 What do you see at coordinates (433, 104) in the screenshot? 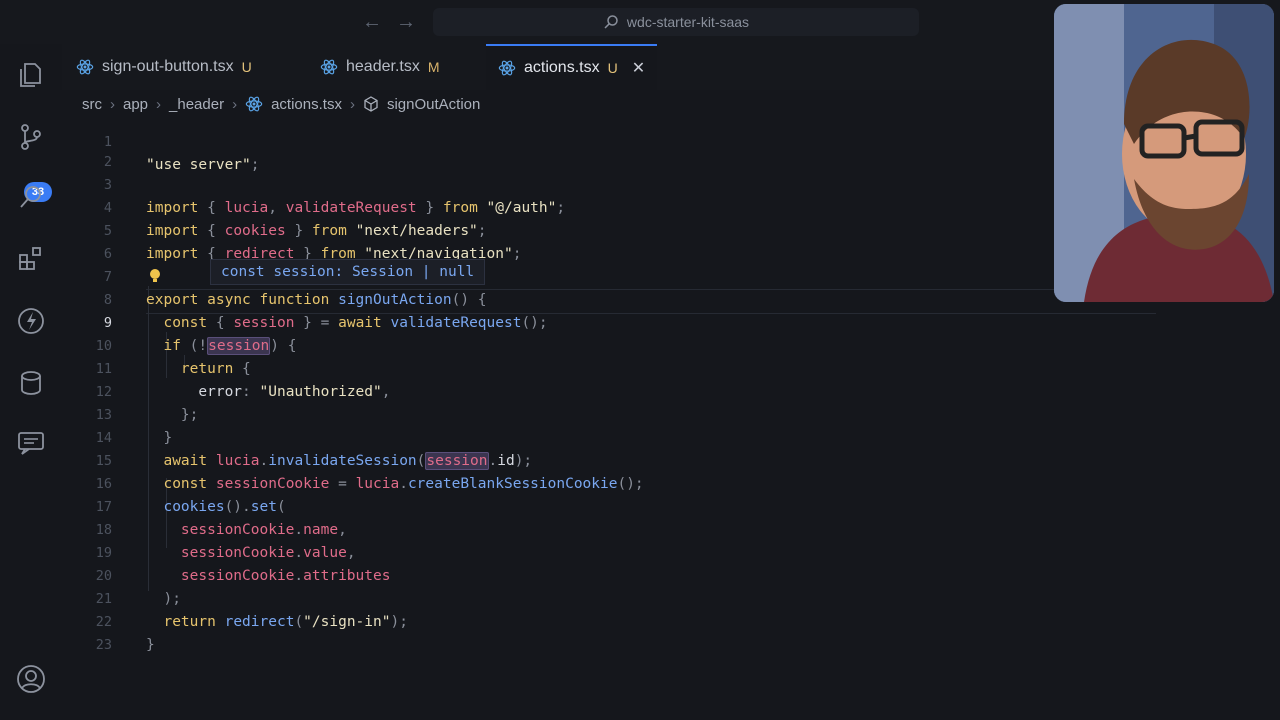
I see `breadcrumb-item: signOutAction` at bounding box center [433, 104].